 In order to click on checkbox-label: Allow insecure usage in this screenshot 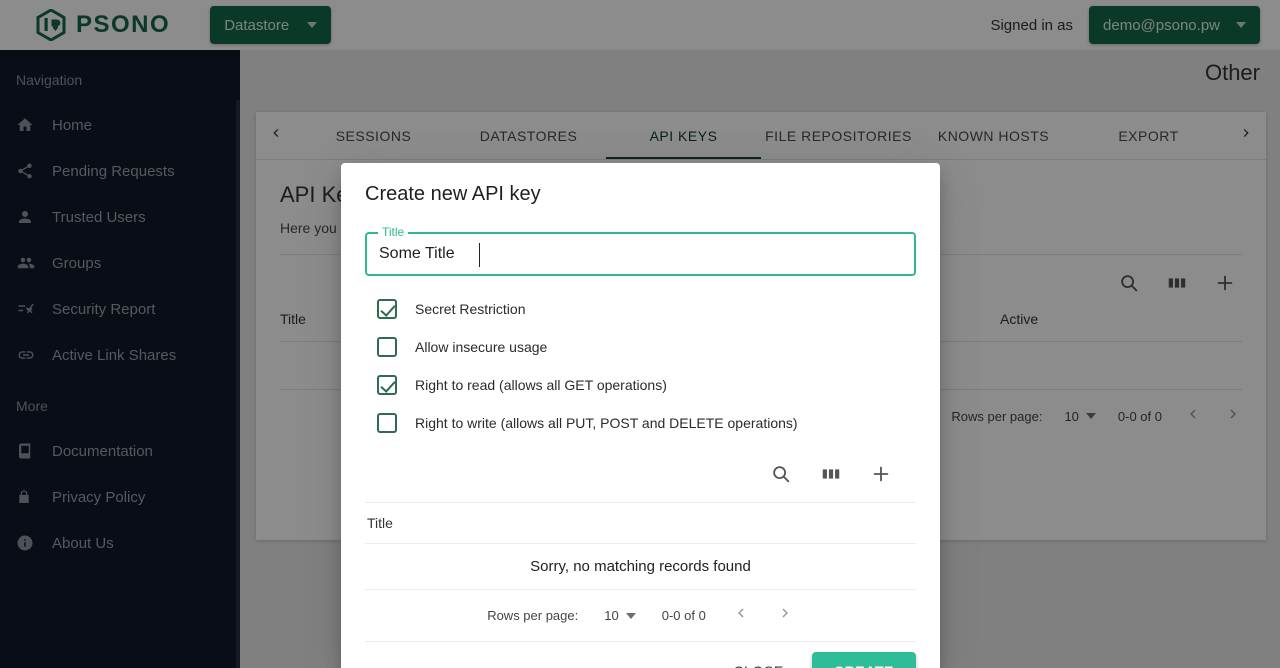, I will do `click(481, 347)`.